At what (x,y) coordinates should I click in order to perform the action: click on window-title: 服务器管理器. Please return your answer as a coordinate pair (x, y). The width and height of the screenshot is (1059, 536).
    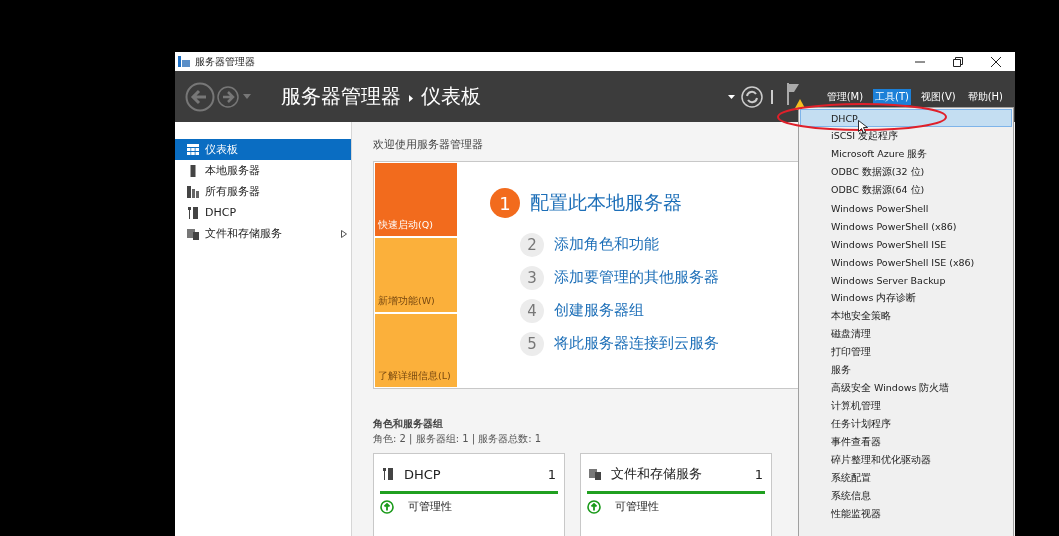
    Looking at the image, I should click on (225, 61).